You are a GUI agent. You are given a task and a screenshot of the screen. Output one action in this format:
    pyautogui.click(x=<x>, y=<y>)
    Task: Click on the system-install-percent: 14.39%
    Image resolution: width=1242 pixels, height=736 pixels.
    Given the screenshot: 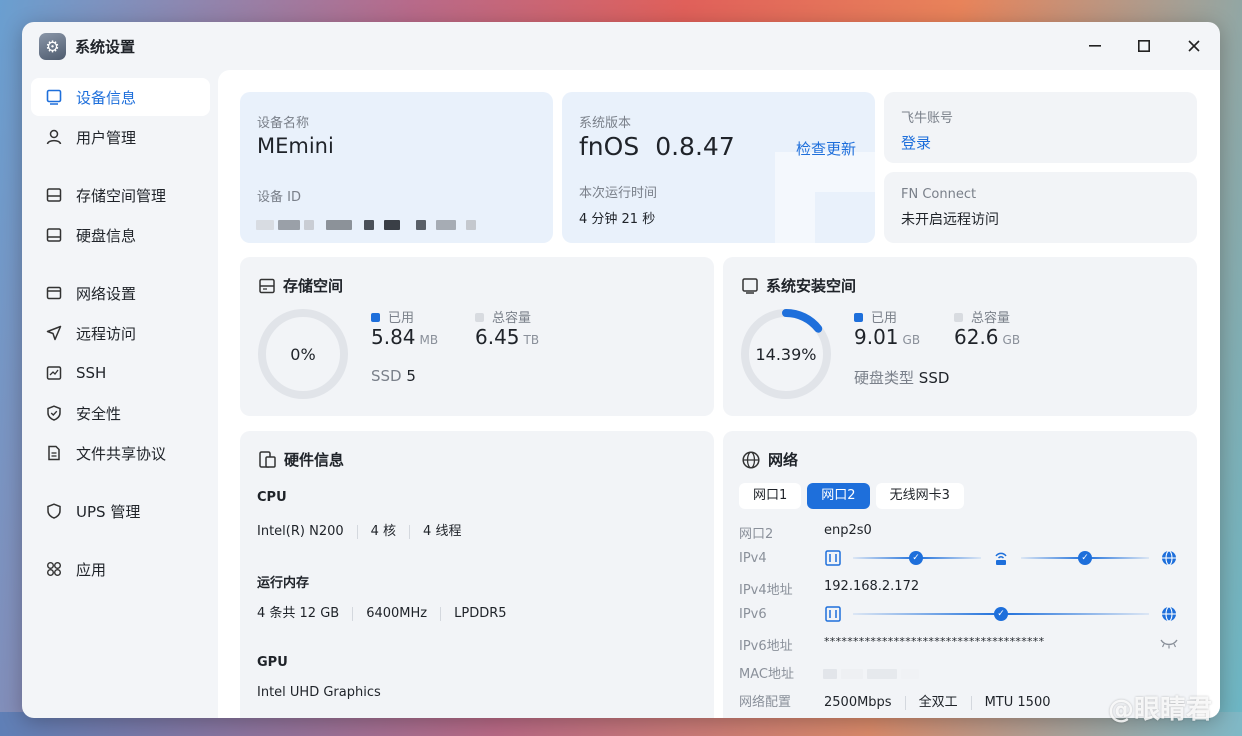 What is the action you would take?
    pyautogui.click(x=785, y=354)
    